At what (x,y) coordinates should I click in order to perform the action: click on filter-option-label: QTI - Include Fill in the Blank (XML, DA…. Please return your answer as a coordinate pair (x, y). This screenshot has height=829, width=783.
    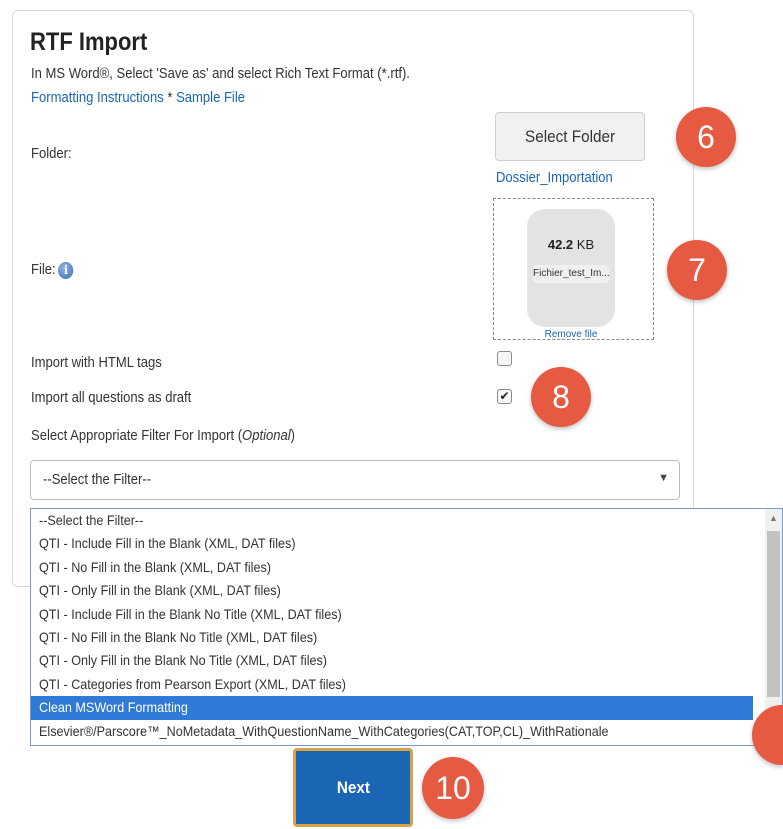
    Looking at the image, I should click on (167, 543).